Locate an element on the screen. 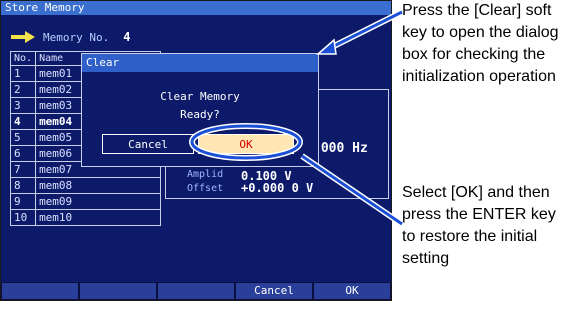  callout-arrow-2-core is located at coordinates (352, 190).